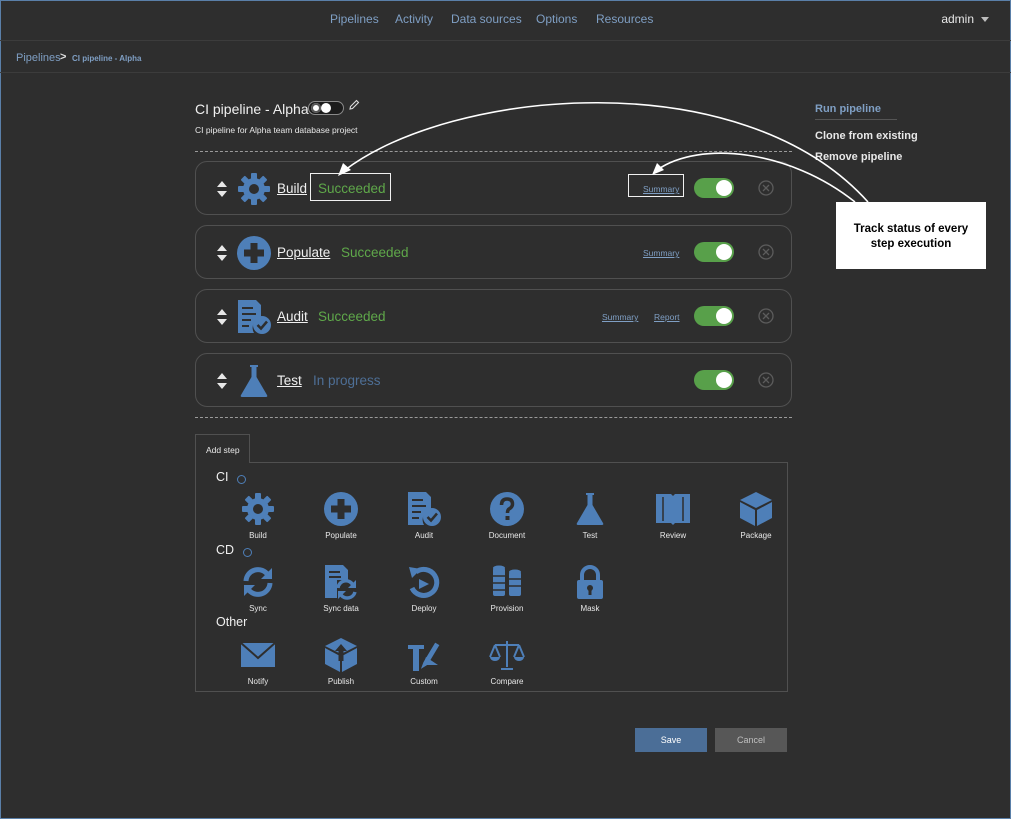  What do you see at coordinates (911, 235) in the screenshot?
I see `annotation-callout: Track status of every step execution` at bounding box center [911, 235].